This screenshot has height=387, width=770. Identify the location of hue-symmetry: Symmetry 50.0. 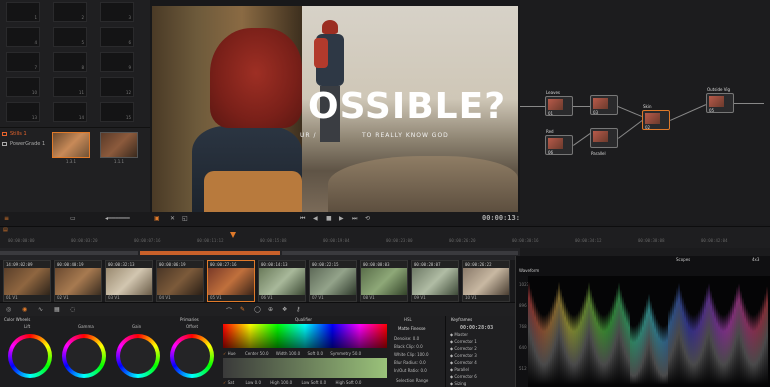
(345, 353).